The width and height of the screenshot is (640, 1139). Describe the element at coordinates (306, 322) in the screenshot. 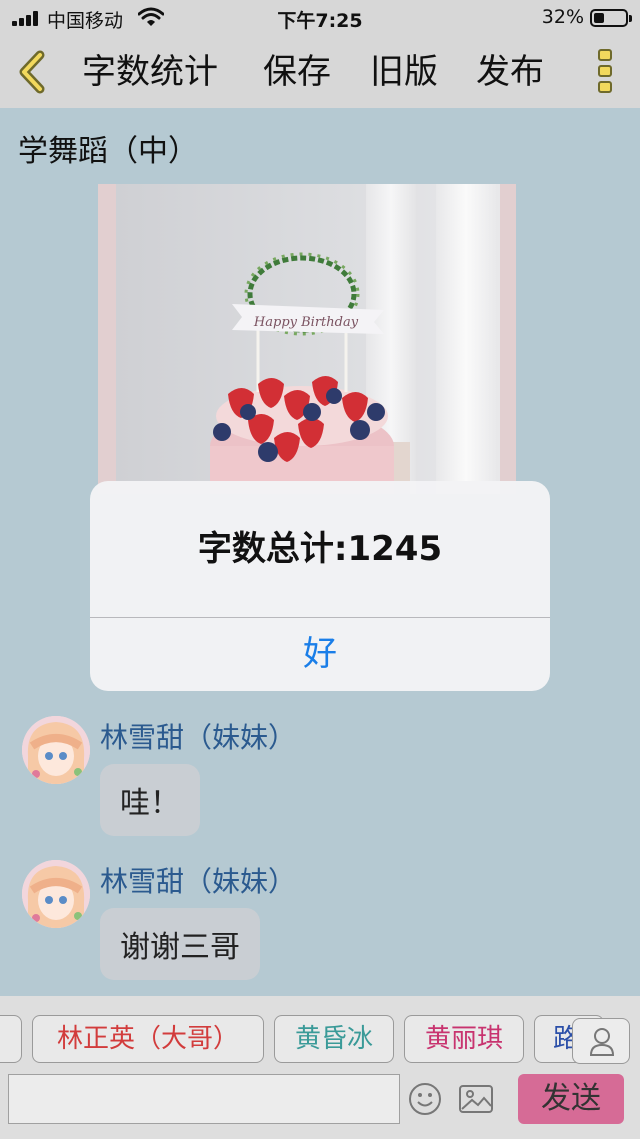

I see `photo-caption: Happy Birthday` at that location.